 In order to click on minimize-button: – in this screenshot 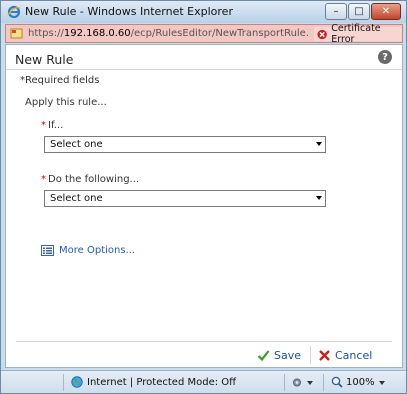, I will do `click(336, 11)`.